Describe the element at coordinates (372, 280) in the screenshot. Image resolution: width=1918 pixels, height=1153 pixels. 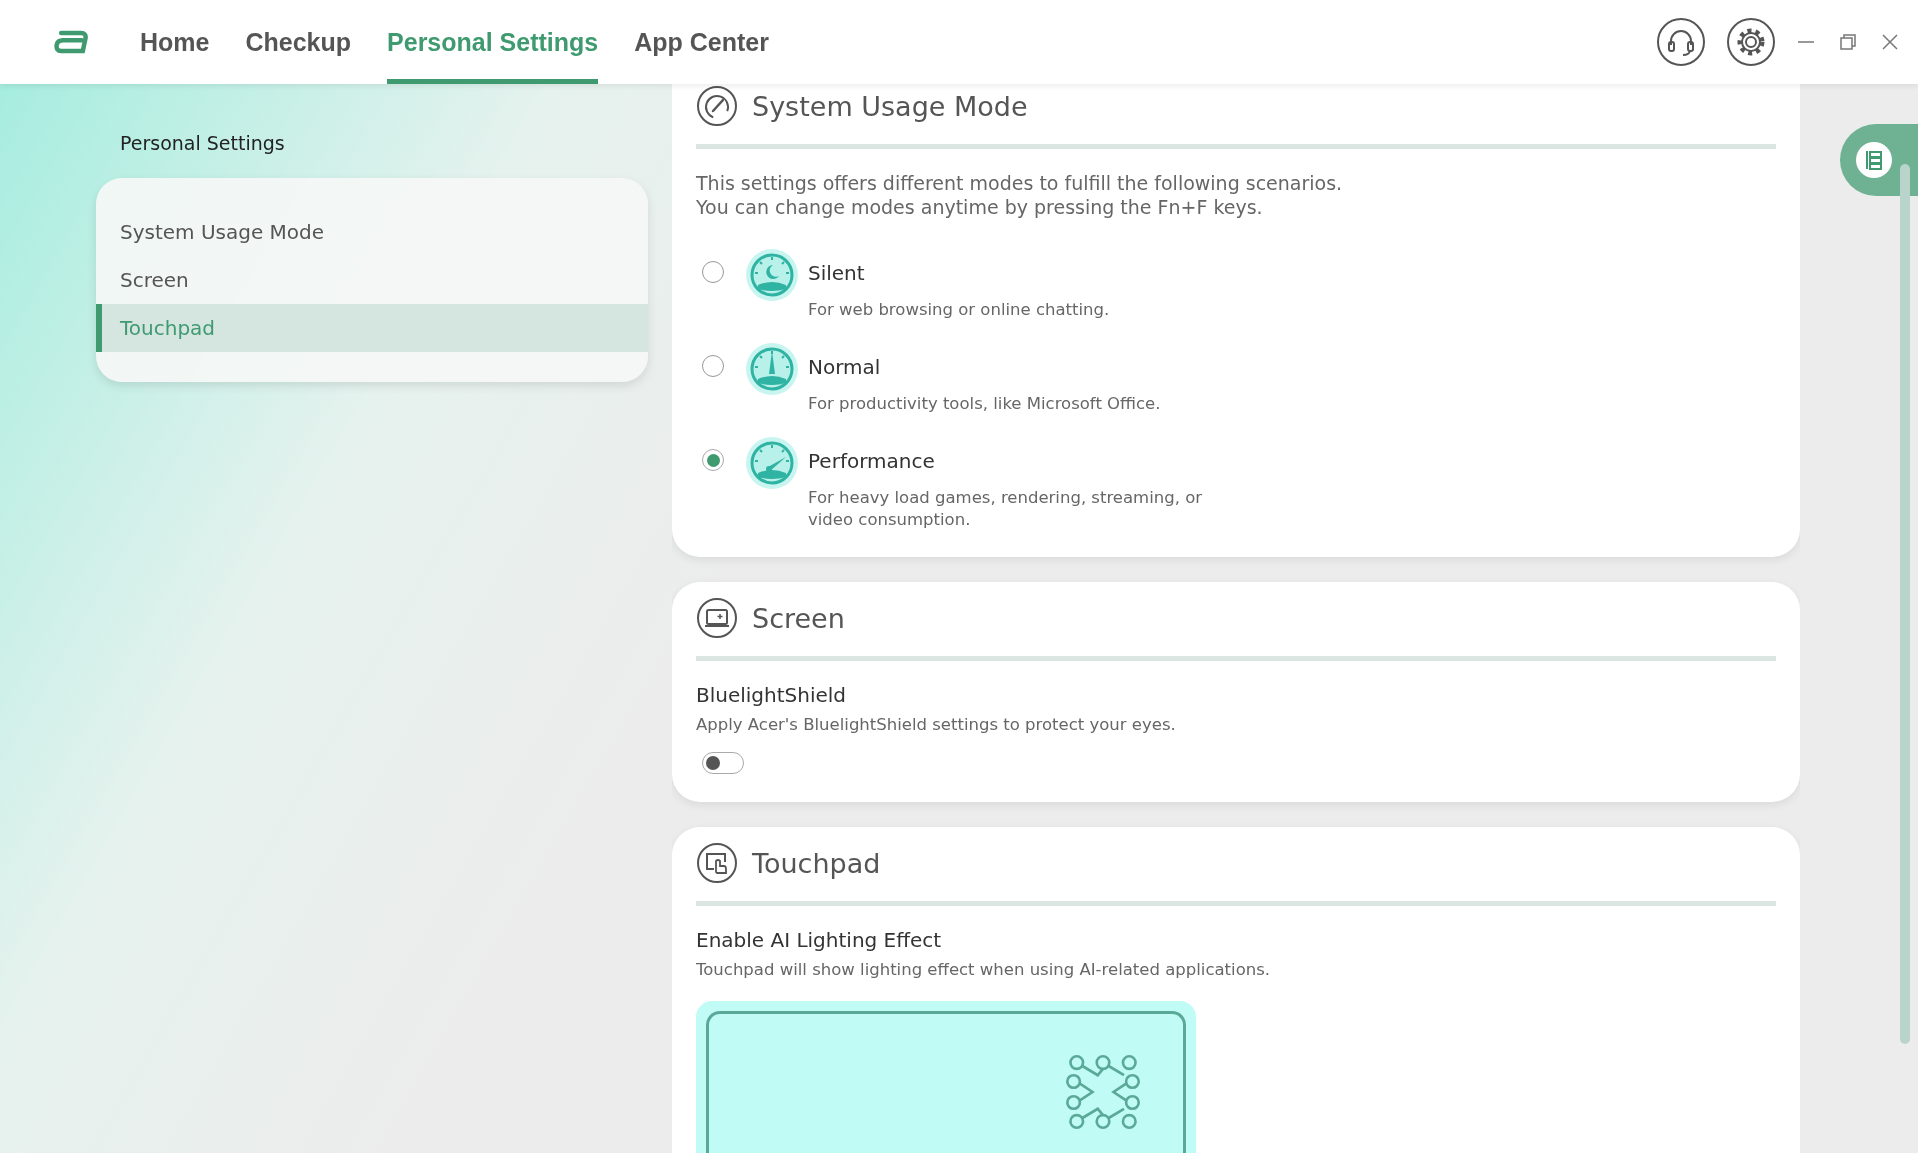
I see `sidebar-item: Screen` at that location.